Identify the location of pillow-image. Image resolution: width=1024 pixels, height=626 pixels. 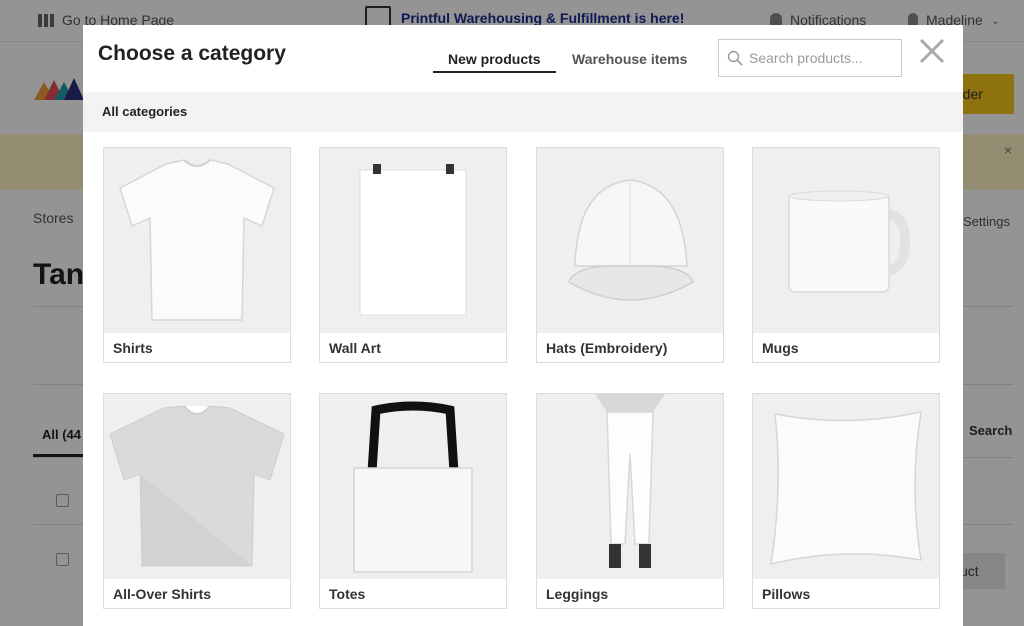
(846, 486).